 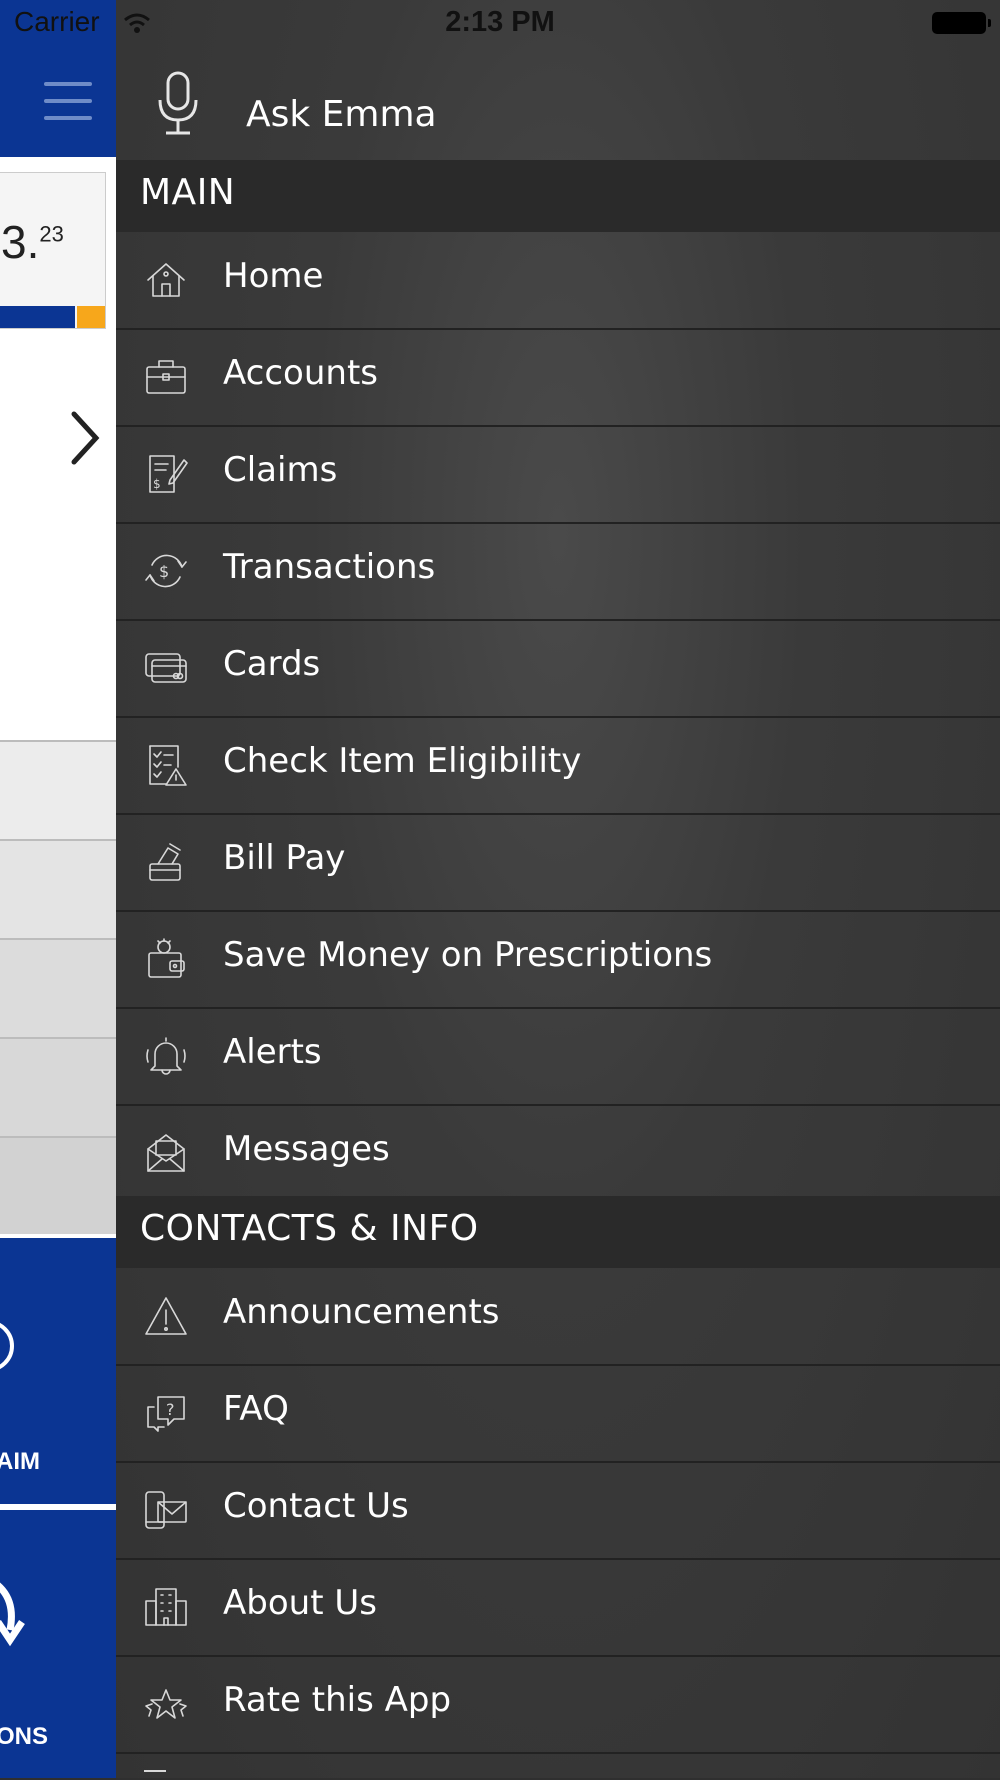 I want to click on menu-item-announcements: Announcements, so click(x=558, y=1317).